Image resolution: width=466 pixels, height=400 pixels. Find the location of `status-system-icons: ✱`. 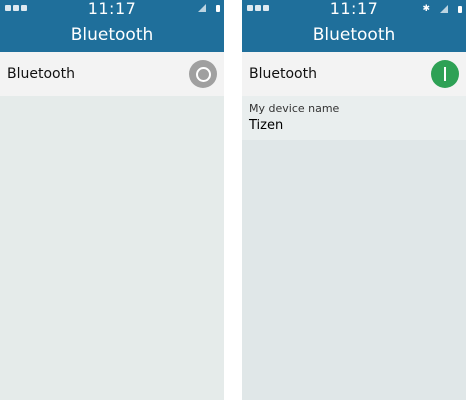

status-system-icons: ✱ is located at coordinates (442, 9).